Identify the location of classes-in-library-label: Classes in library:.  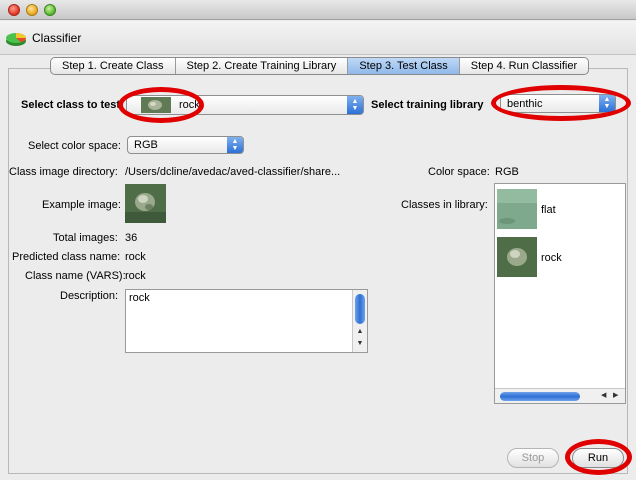
(444, 205).